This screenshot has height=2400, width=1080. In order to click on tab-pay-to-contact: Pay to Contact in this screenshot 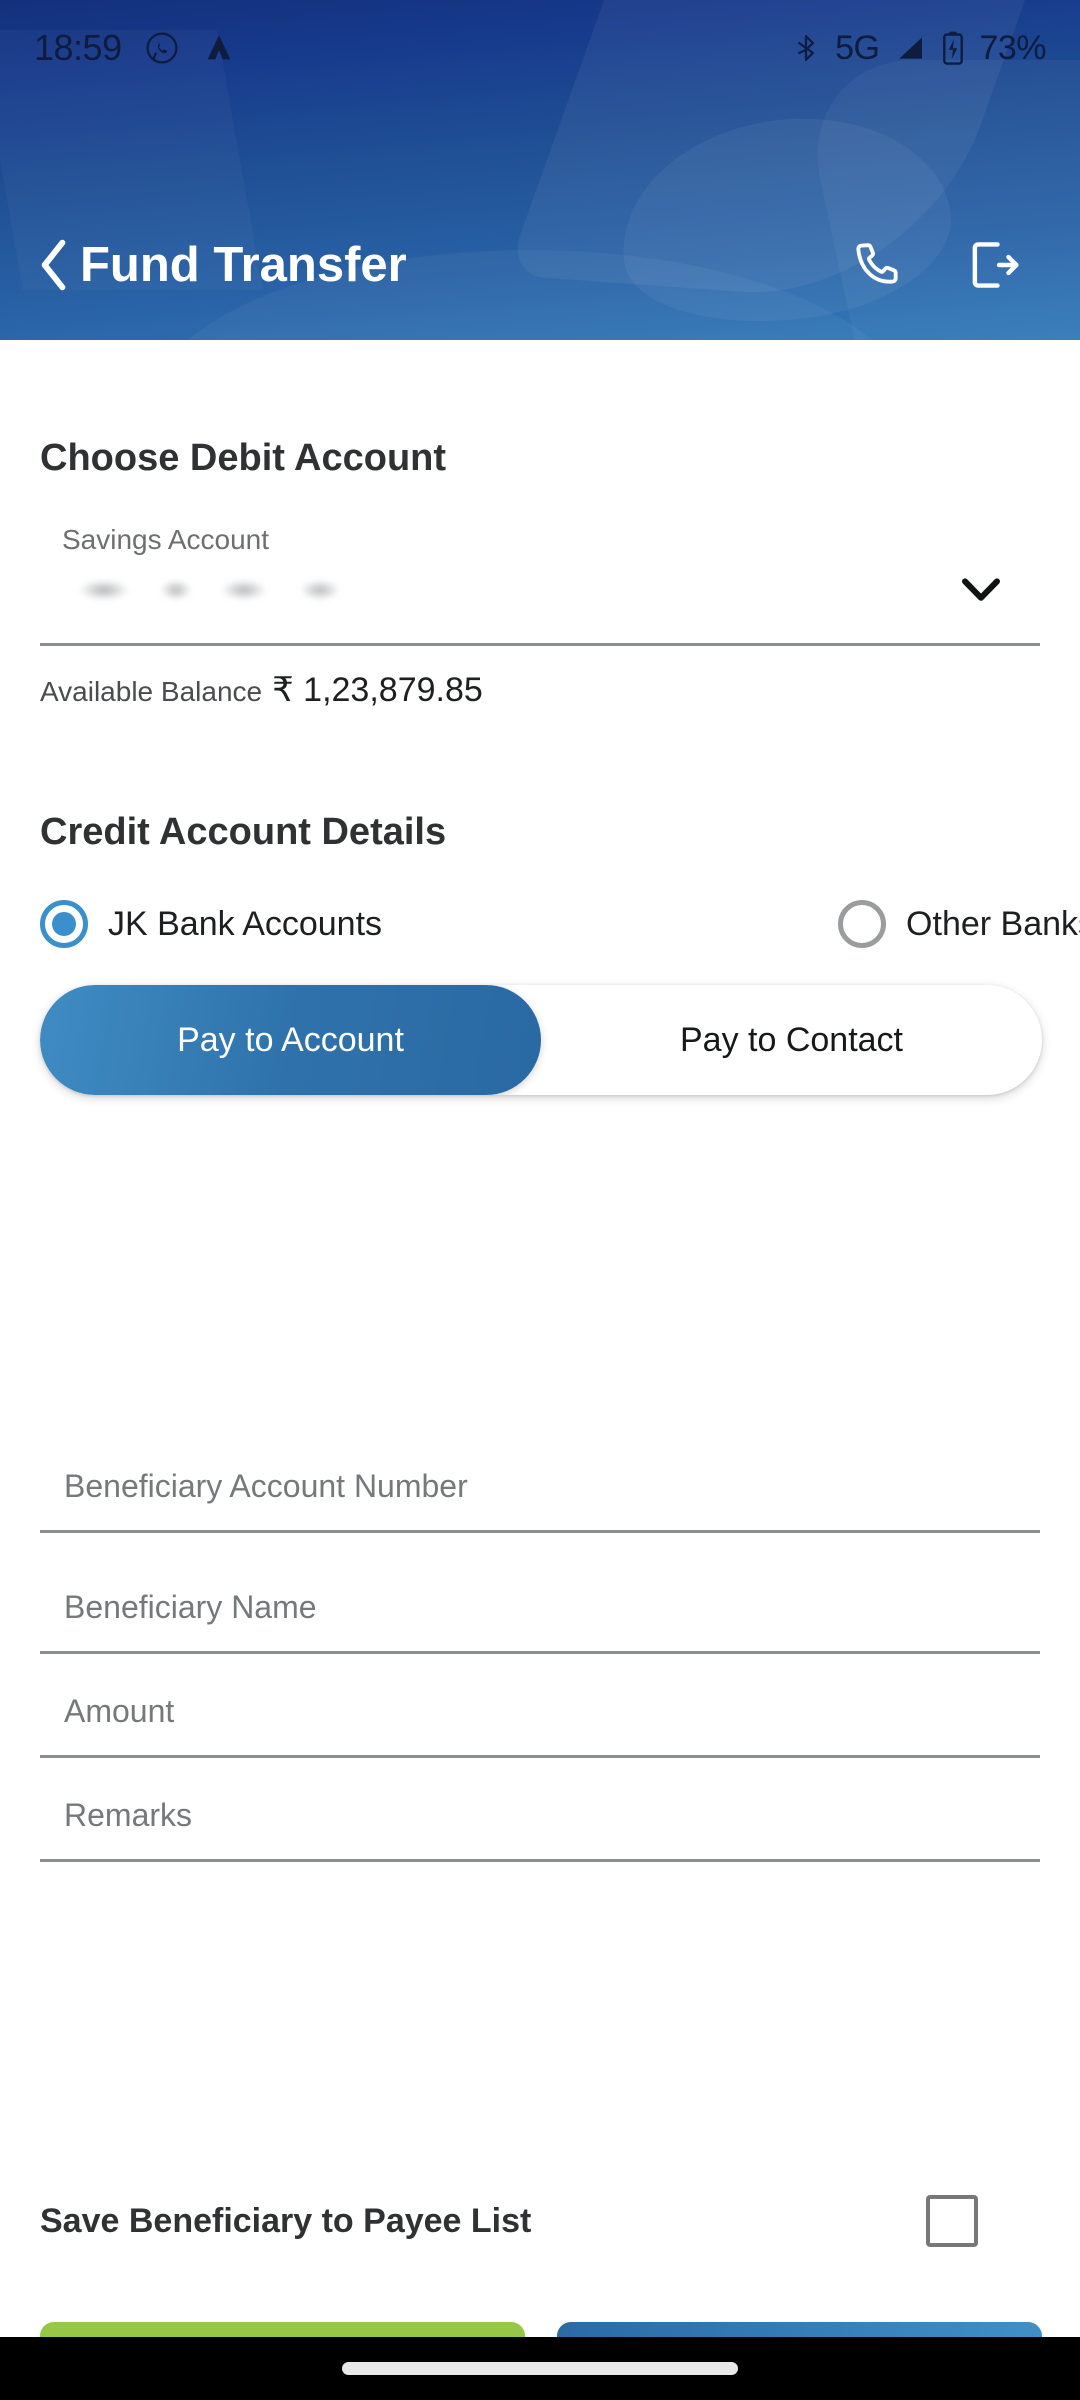, I will do `click(791, 1040)`.